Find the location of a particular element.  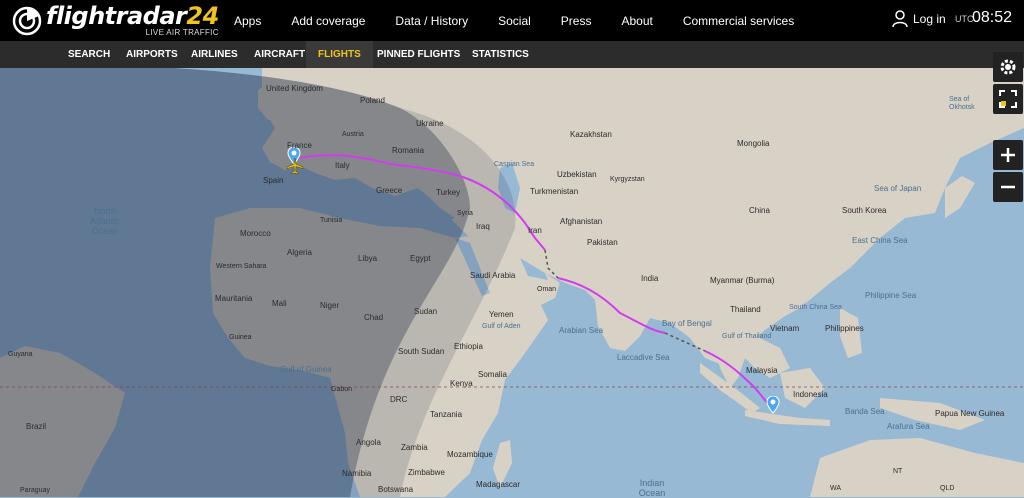

zoom-out-button is located at coordinates (1008, 187).